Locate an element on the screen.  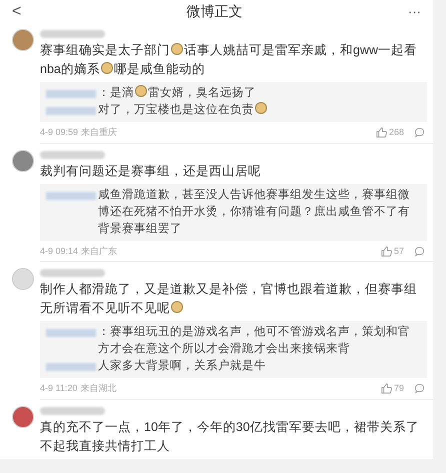
comment-source: 来自重庆 is located at coordinates (99, 132).